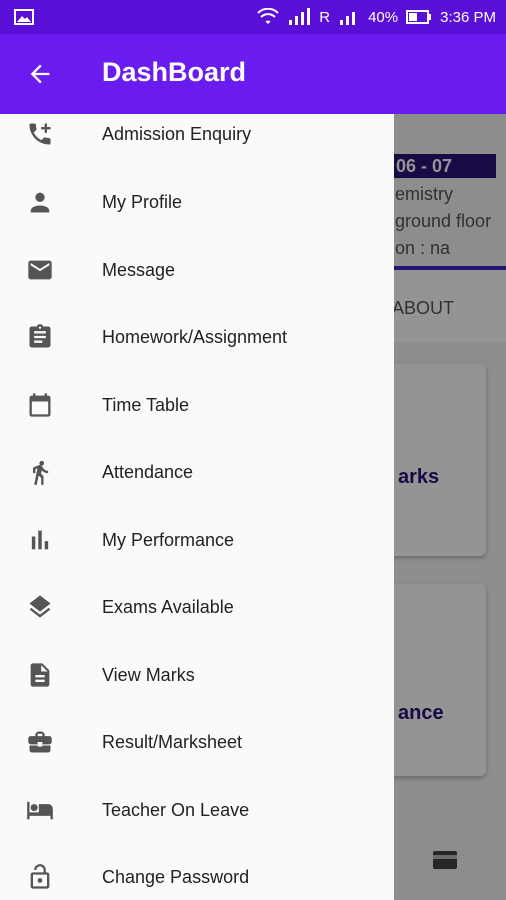  Describe the element at coordinates (40, 134) in the screenshot. I see `phone-add-icon` at that location.